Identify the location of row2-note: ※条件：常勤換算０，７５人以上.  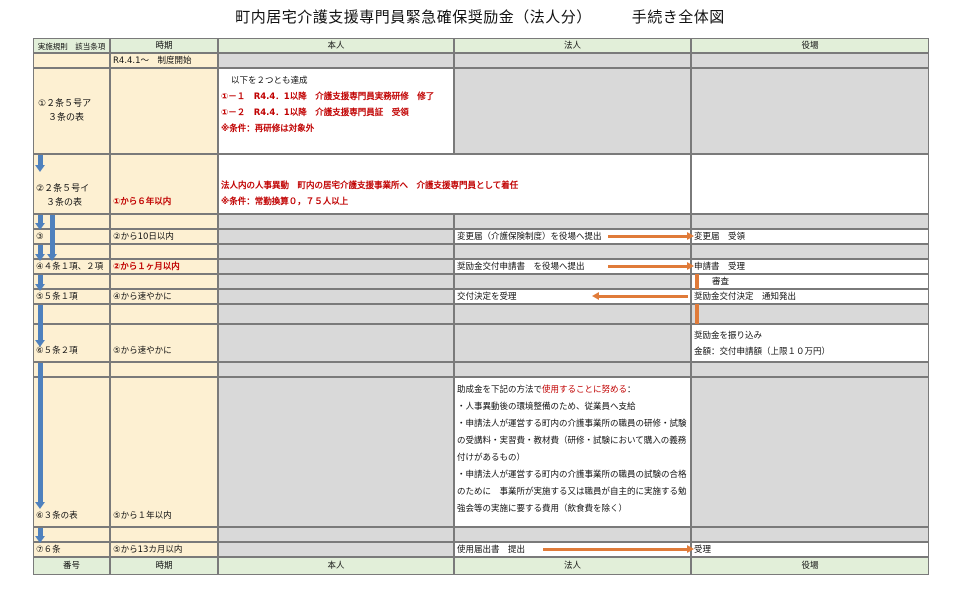
(285, 202).